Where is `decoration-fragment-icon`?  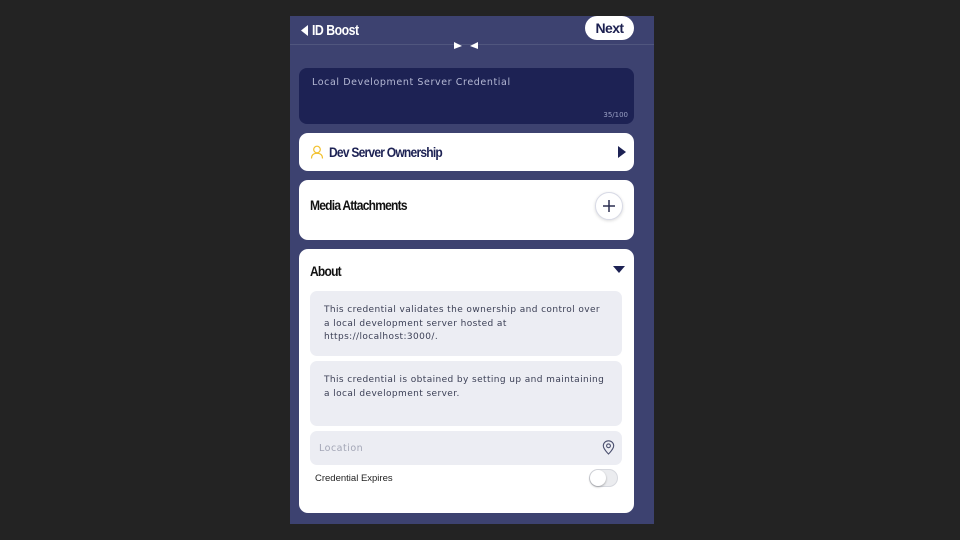 decoration-fragment-icon is located at coordinates (466, 45).